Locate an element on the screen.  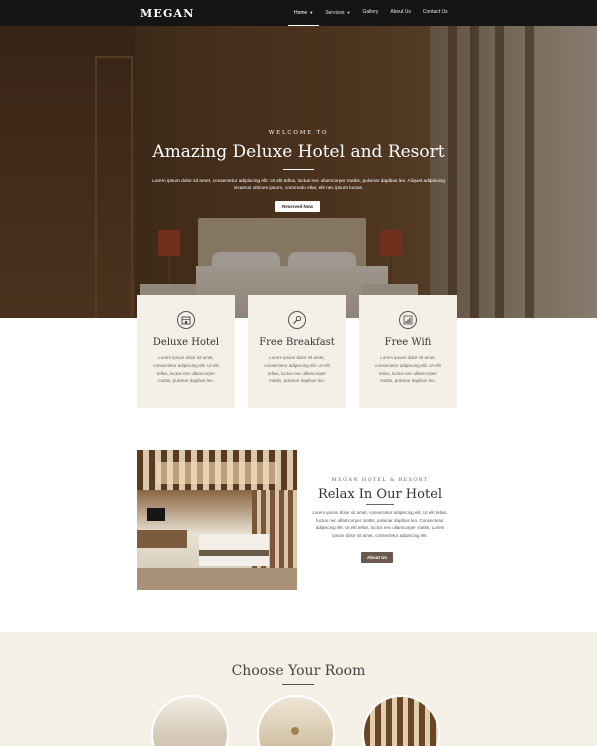
hotel-icon is located at coordinates (186, 320).